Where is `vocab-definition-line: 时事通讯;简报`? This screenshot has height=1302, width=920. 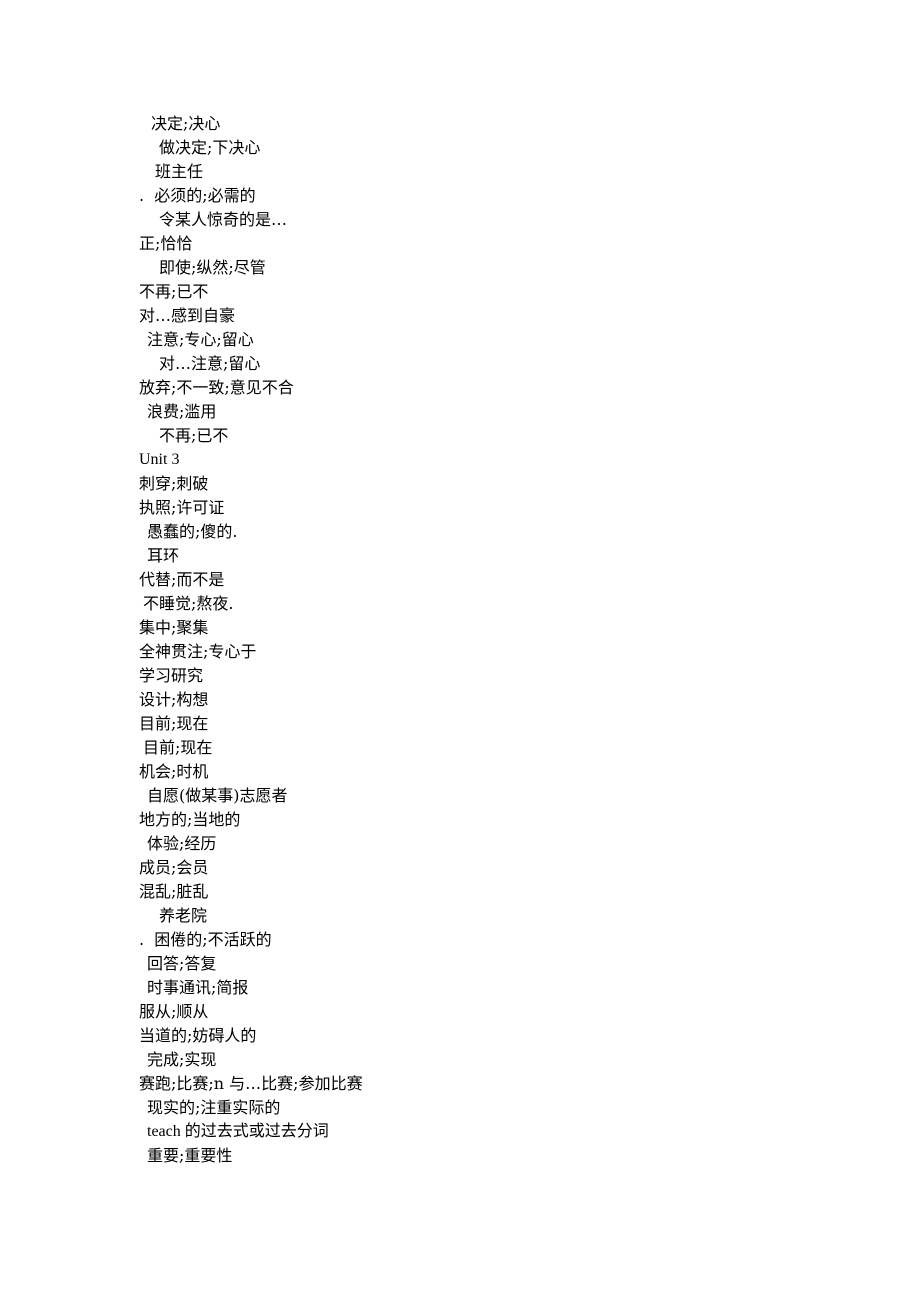 vocab-definition-line: 时事通讯;简报 is located at coordinates (198, 987).